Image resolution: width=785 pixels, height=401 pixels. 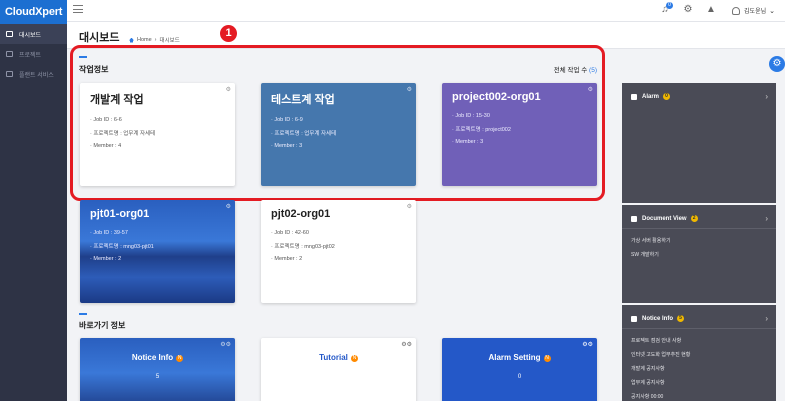 What do you see at coordinates (519, 369) in the screenshot?
I see `shortcut-card-alarm-setting: ⚙⚙ Alarm Setting N 0` at bounding box center [519, 369].